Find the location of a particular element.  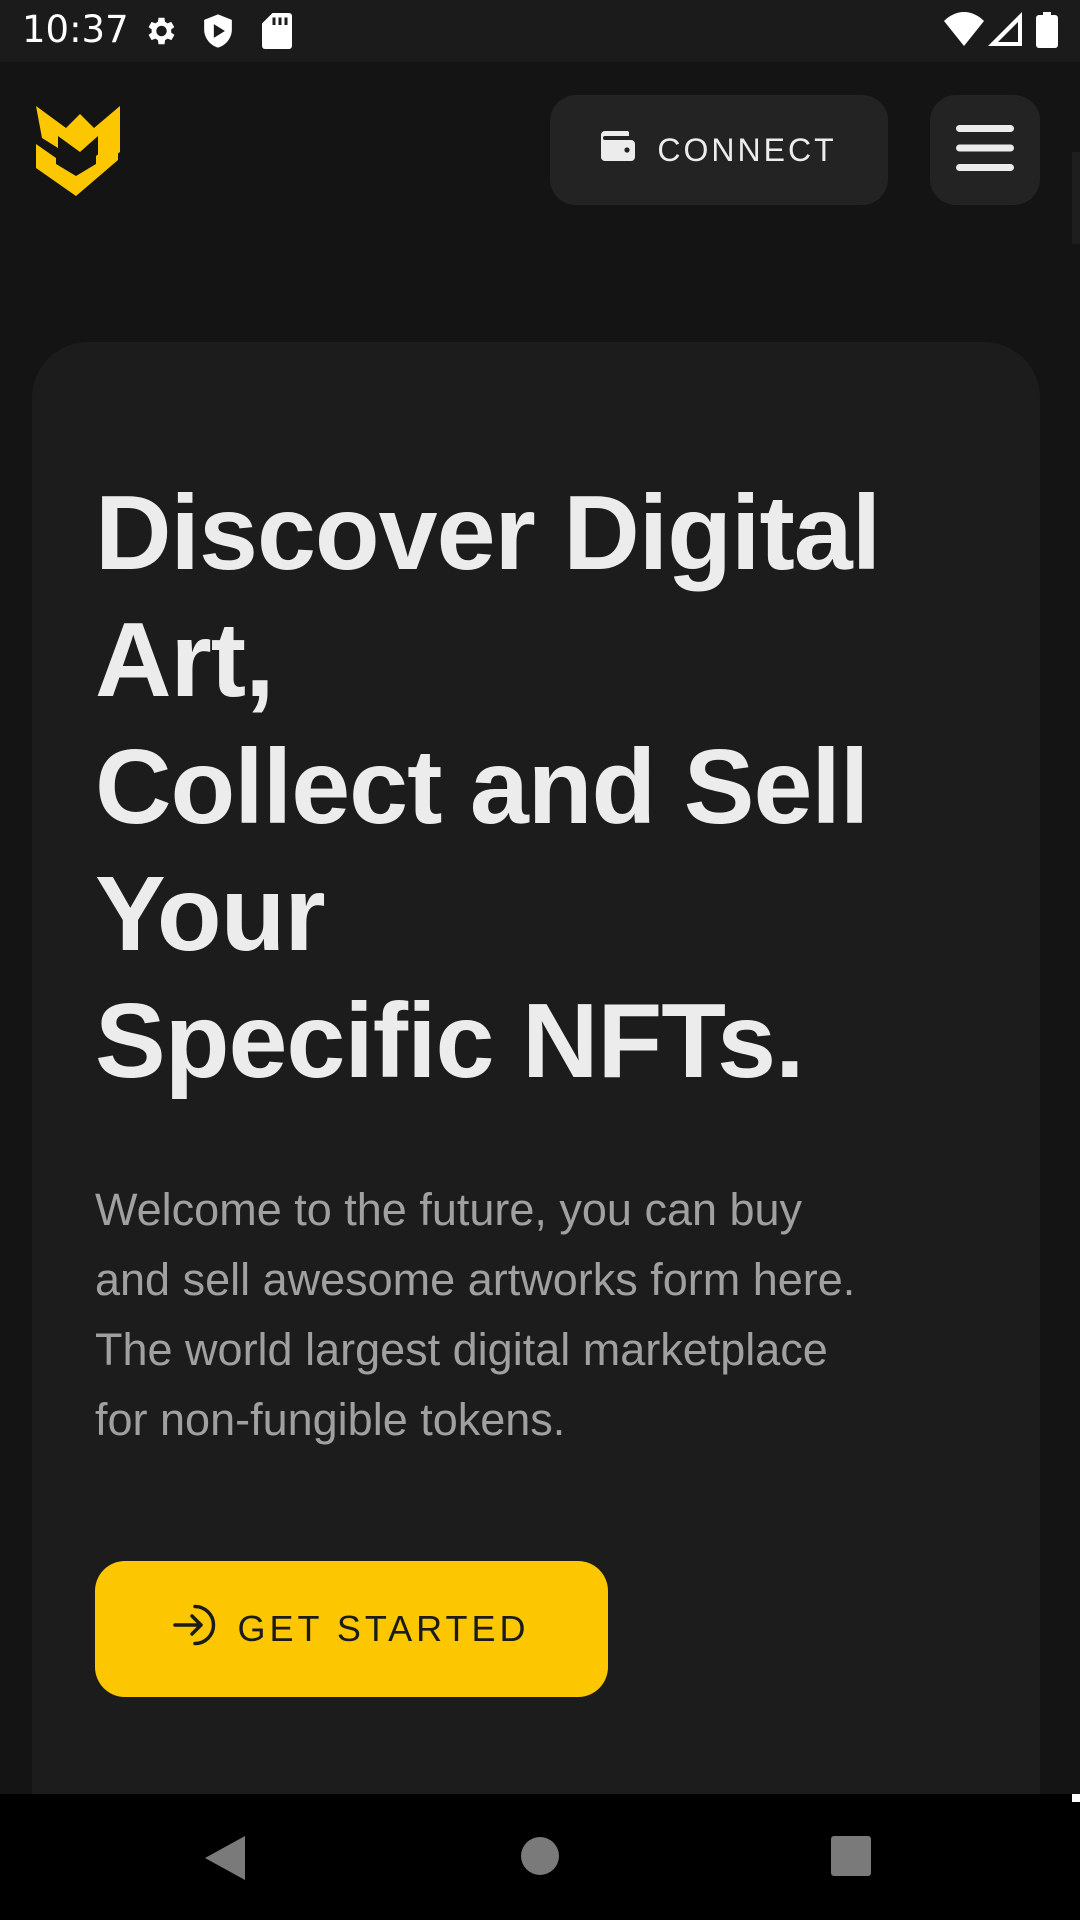

connect-wallet-button: CONNECT is located at coordinates (719, 150).